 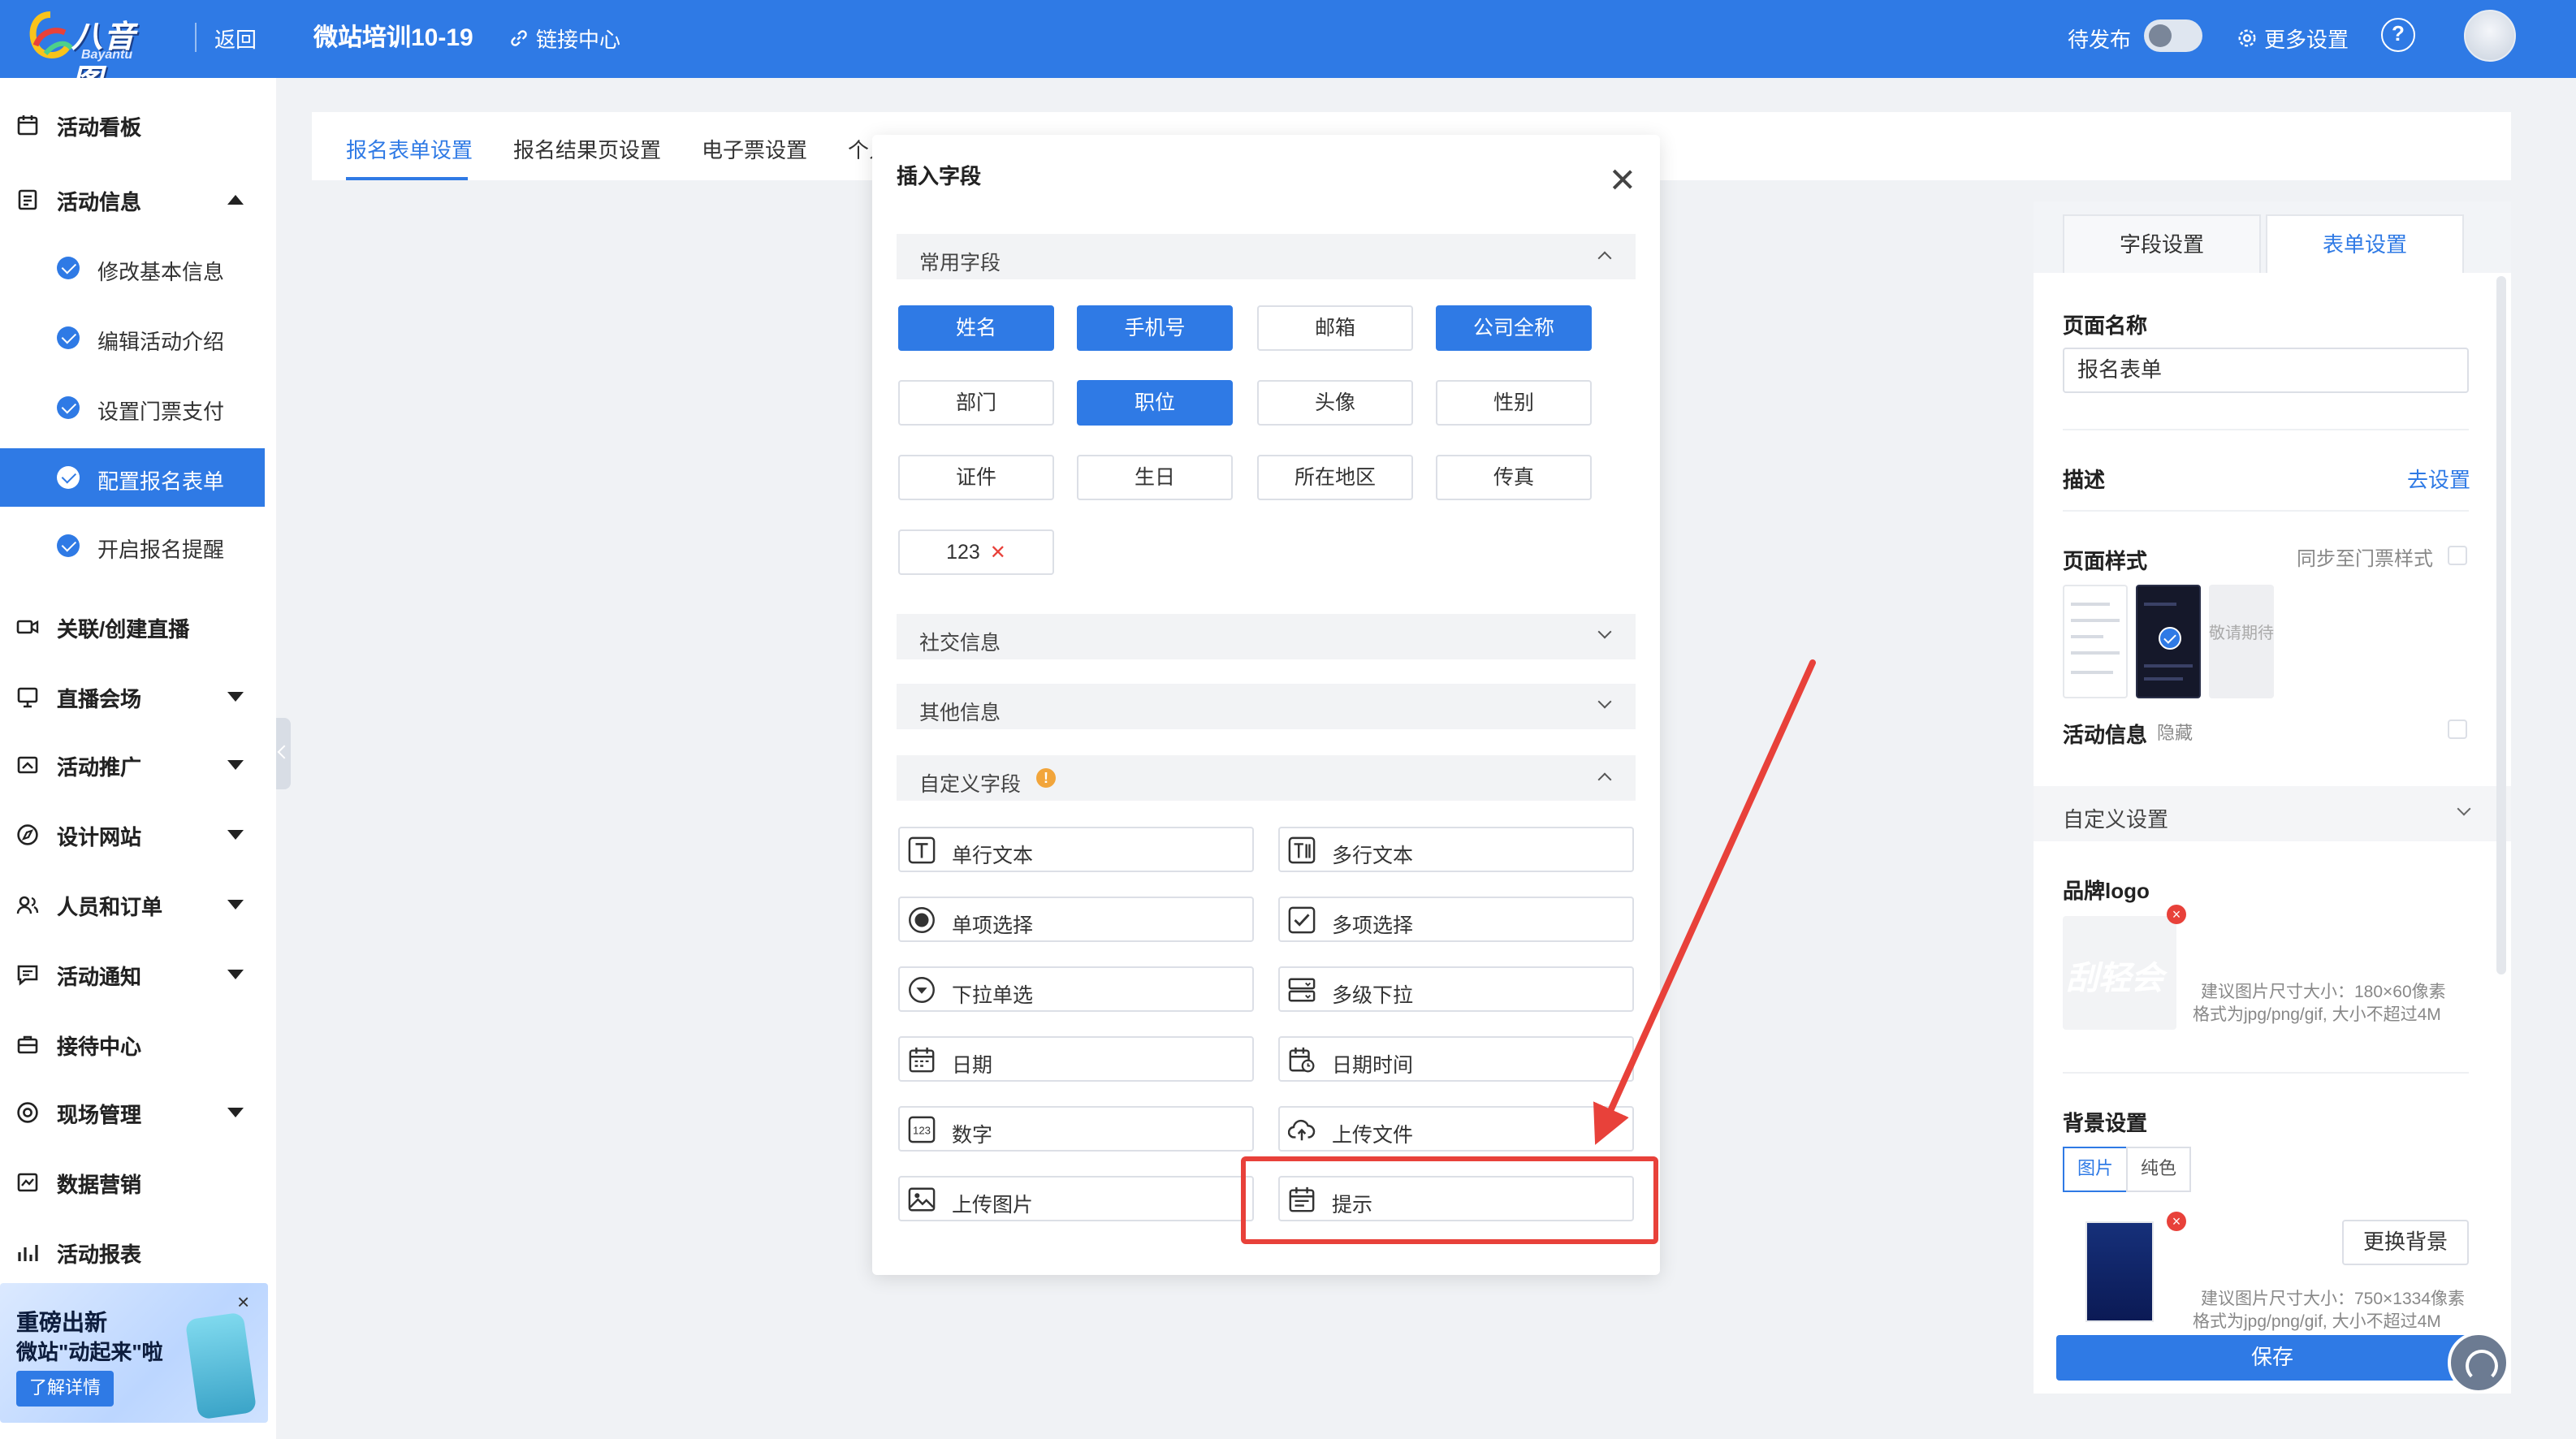 What do you see at coordinates (2458, 729) in the screenshot?
I see `activity-info-hide-checkbox` at bounding box center [2458, 729].